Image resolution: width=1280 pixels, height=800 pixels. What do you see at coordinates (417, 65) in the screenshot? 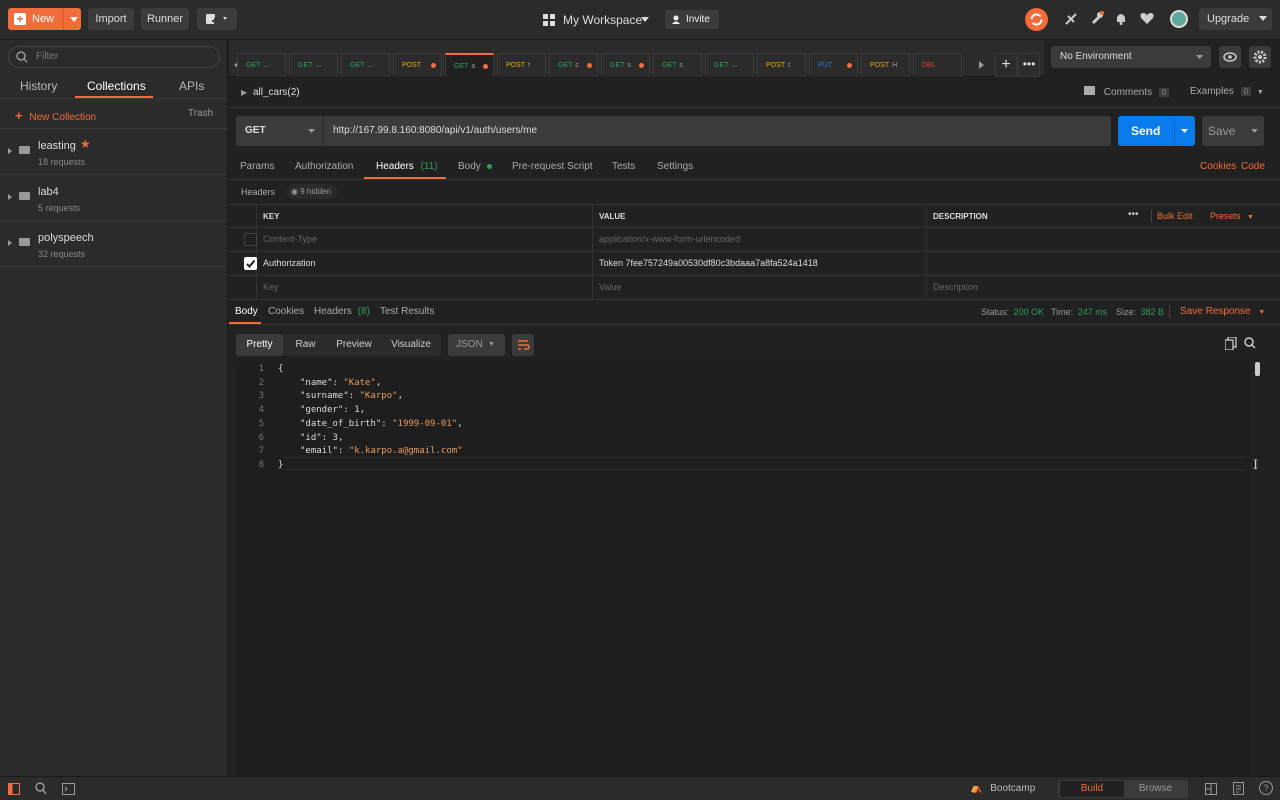
I see `request-tab: POST` at bounding box center [417, 65].